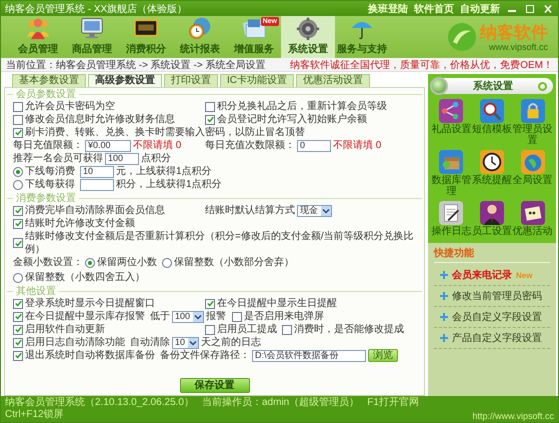  What do you see at coordinates (96, 9) in the screenshot?
I see `window-title: 纳客会员管理系统 - XX旗舰店（体验版）` at bounding box center [96, 9].